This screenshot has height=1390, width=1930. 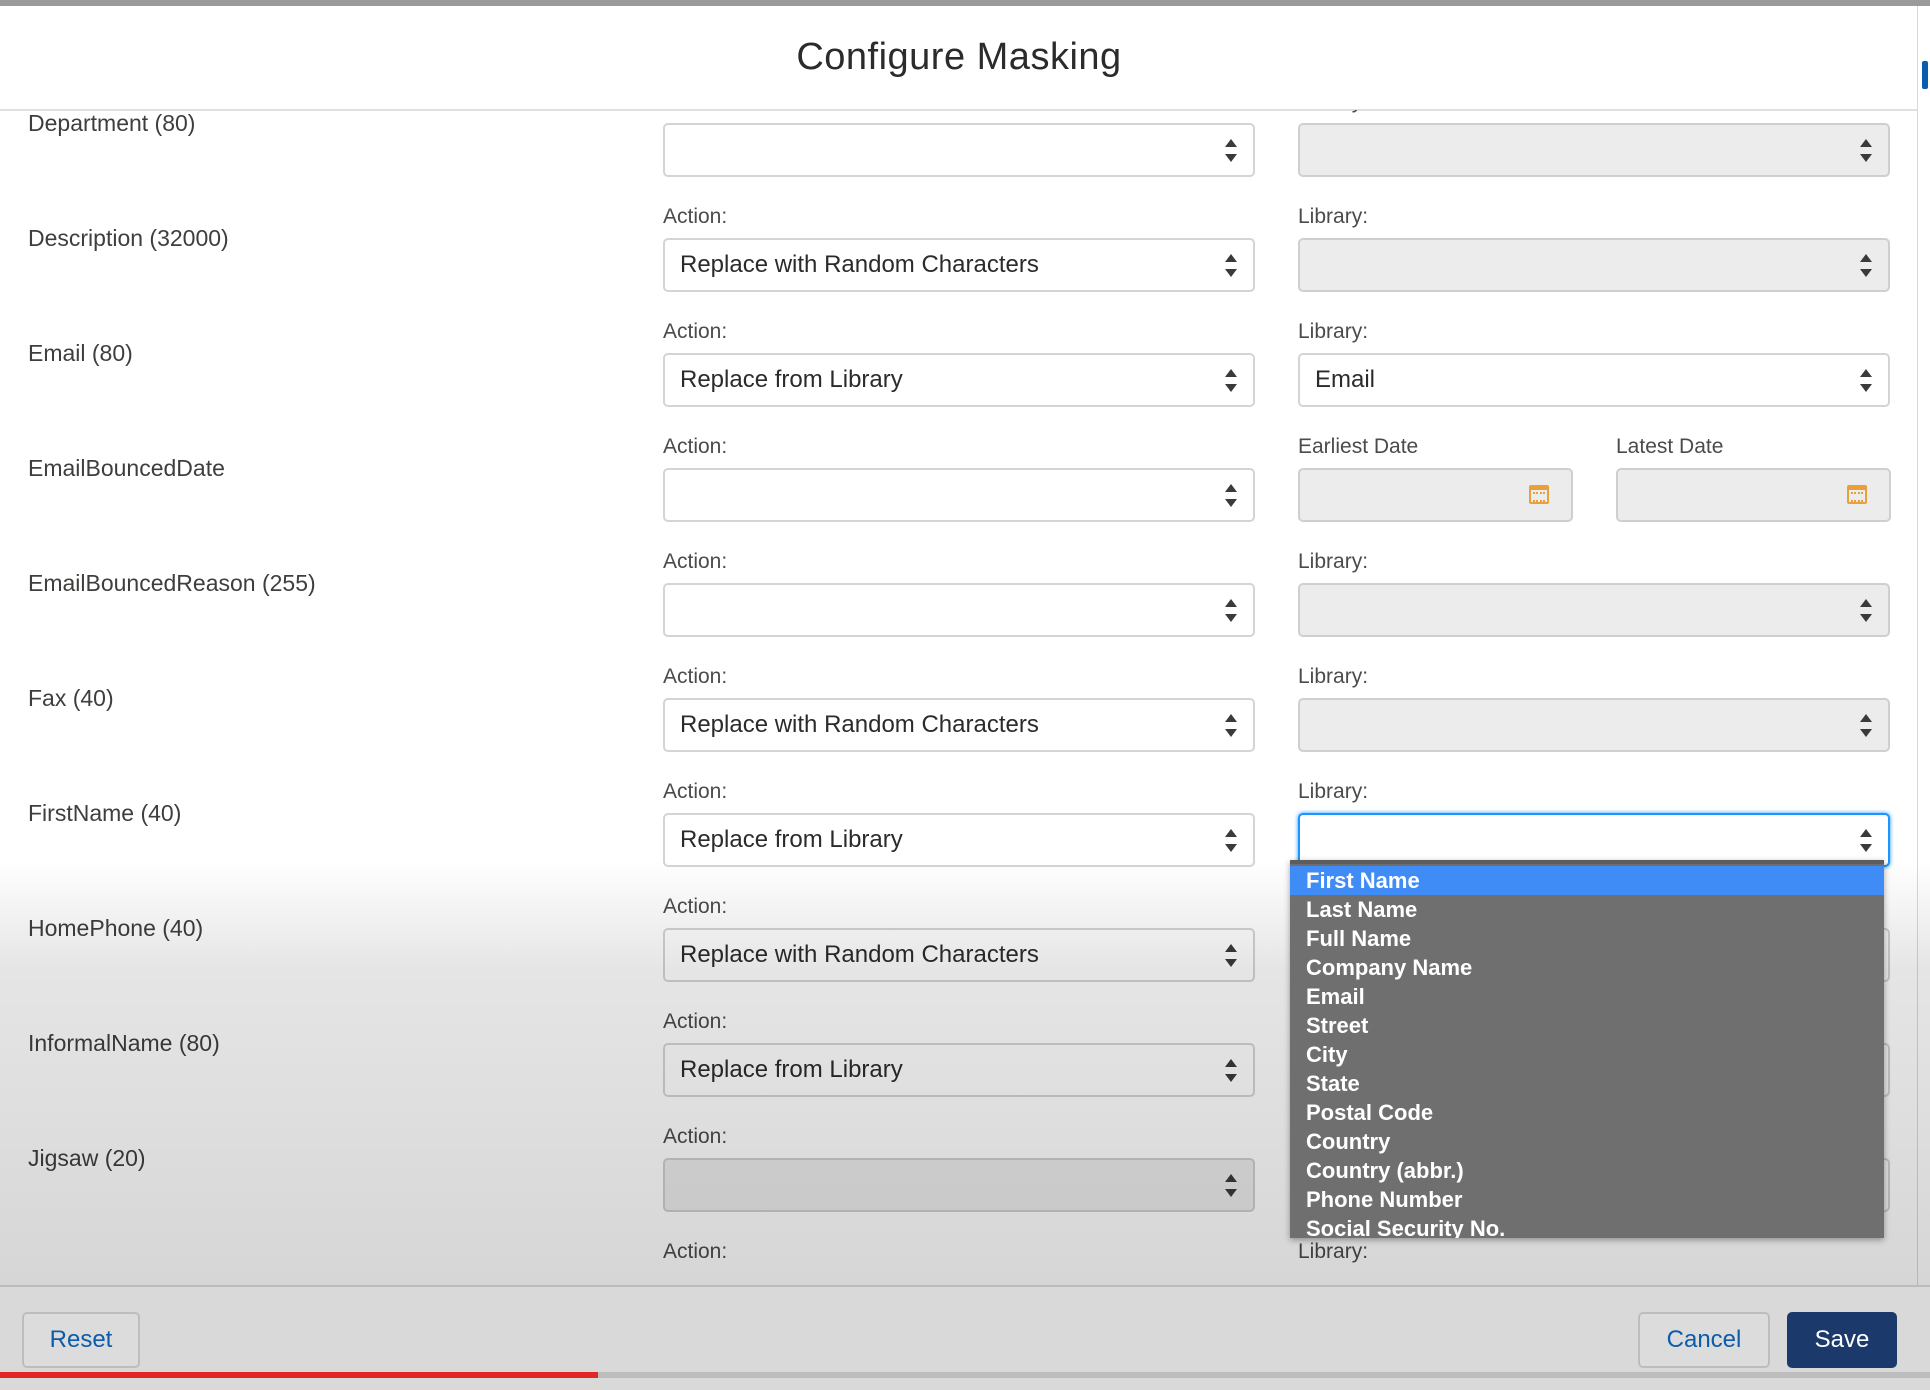 I want to click on dropdown-option-first-name: First Name, so click(x=1587, y=880).